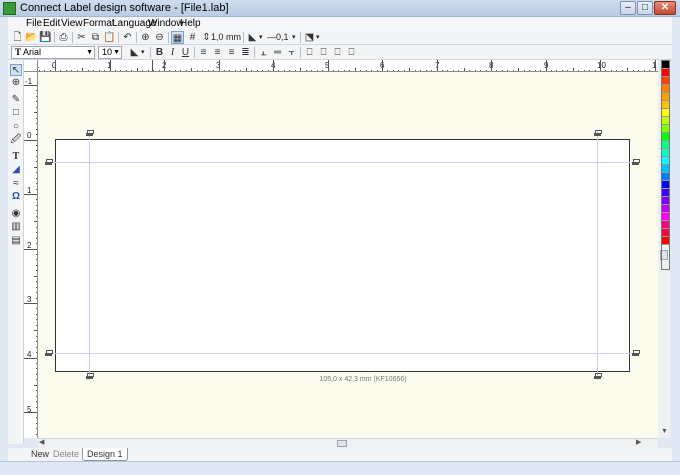  What do you see at coordinates (323, 52) in the screenshot?
I see `rotate-90-icon: ⎕` at bounding box center [323, 52].